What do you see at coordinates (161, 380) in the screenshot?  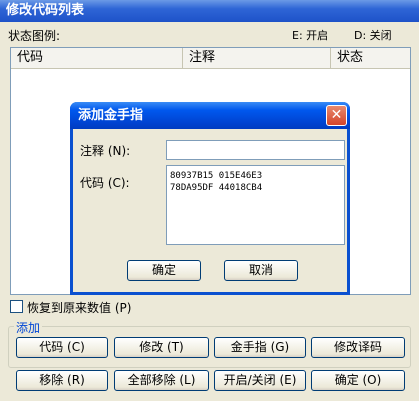 I see `remove-all-button: 全部移除 (L)` at bounding box center [161, 380].